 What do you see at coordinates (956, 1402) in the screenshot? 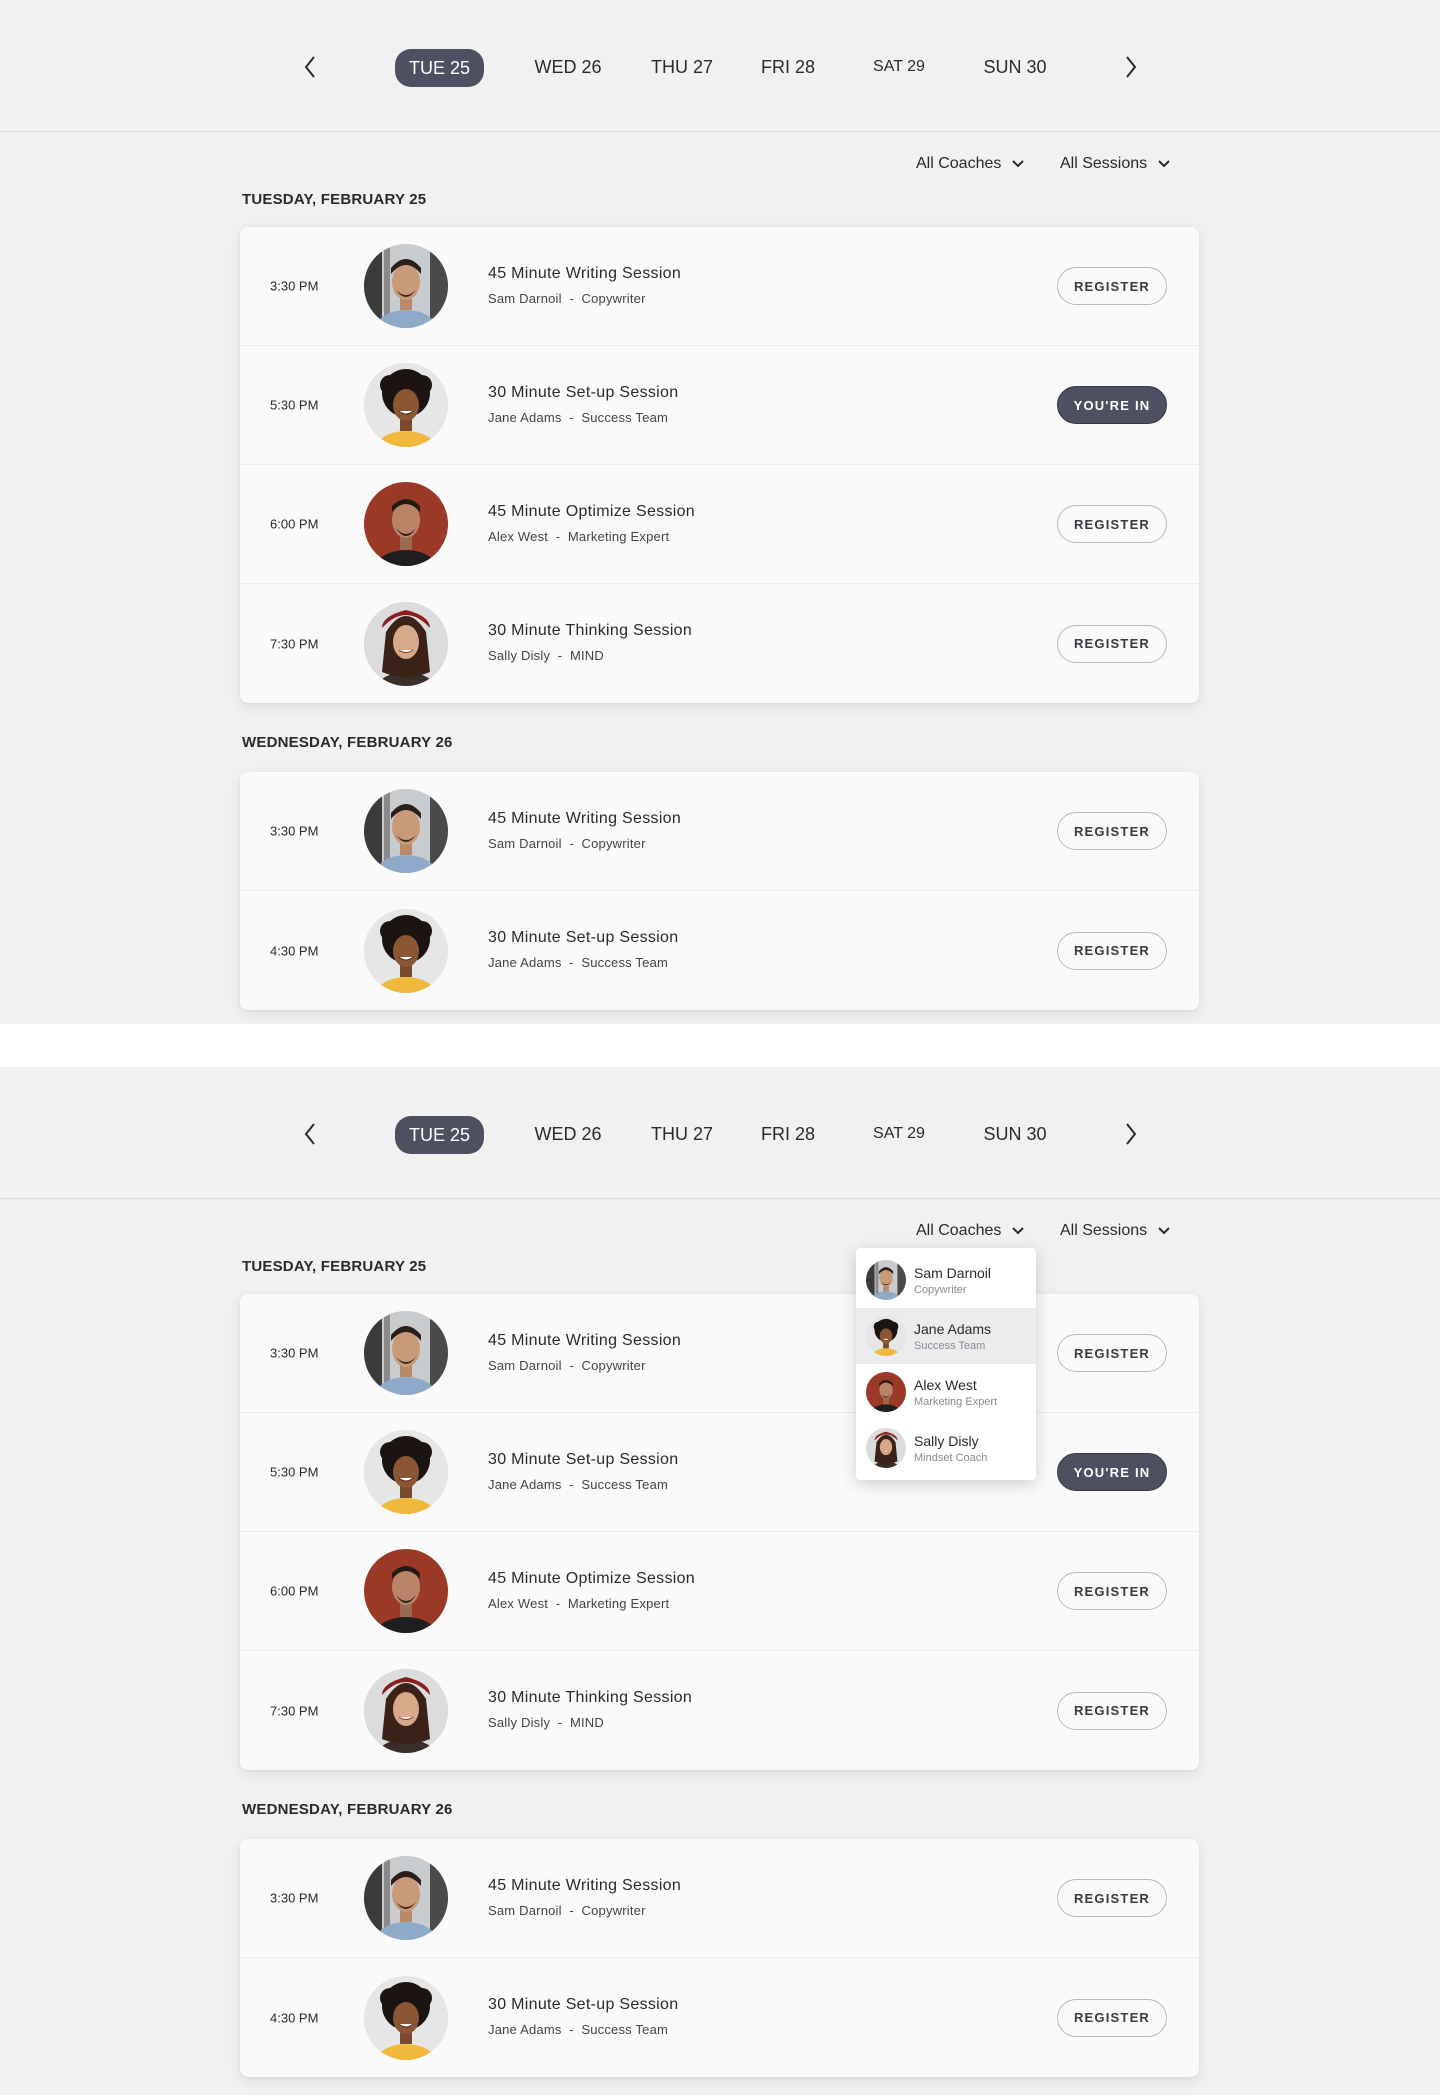
I see `coach-option-role: Marketing Expert` at bounding box center [956, 1402].